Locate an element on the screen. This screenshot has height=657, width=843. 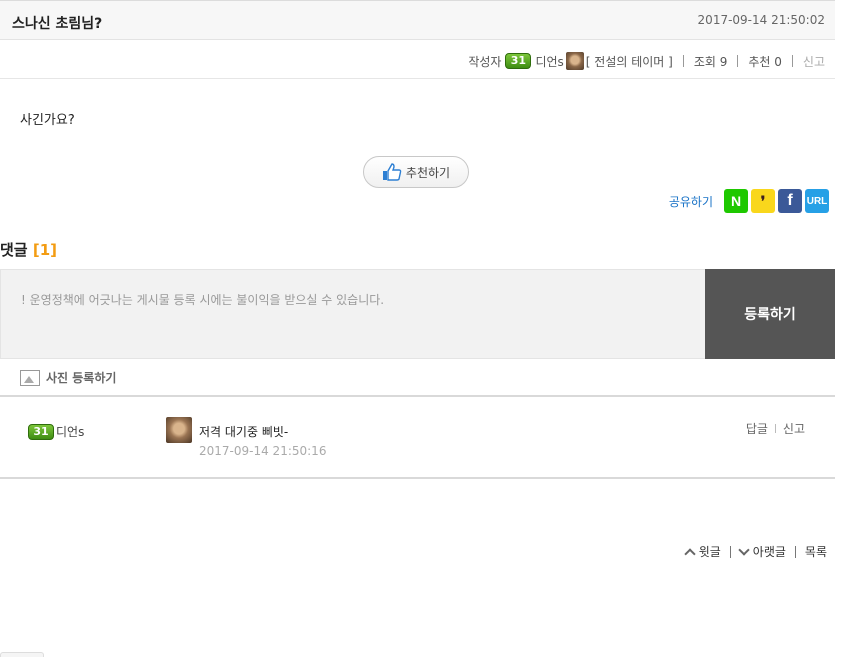
author-level-badge: 31 is located at coordinates (518, 61).